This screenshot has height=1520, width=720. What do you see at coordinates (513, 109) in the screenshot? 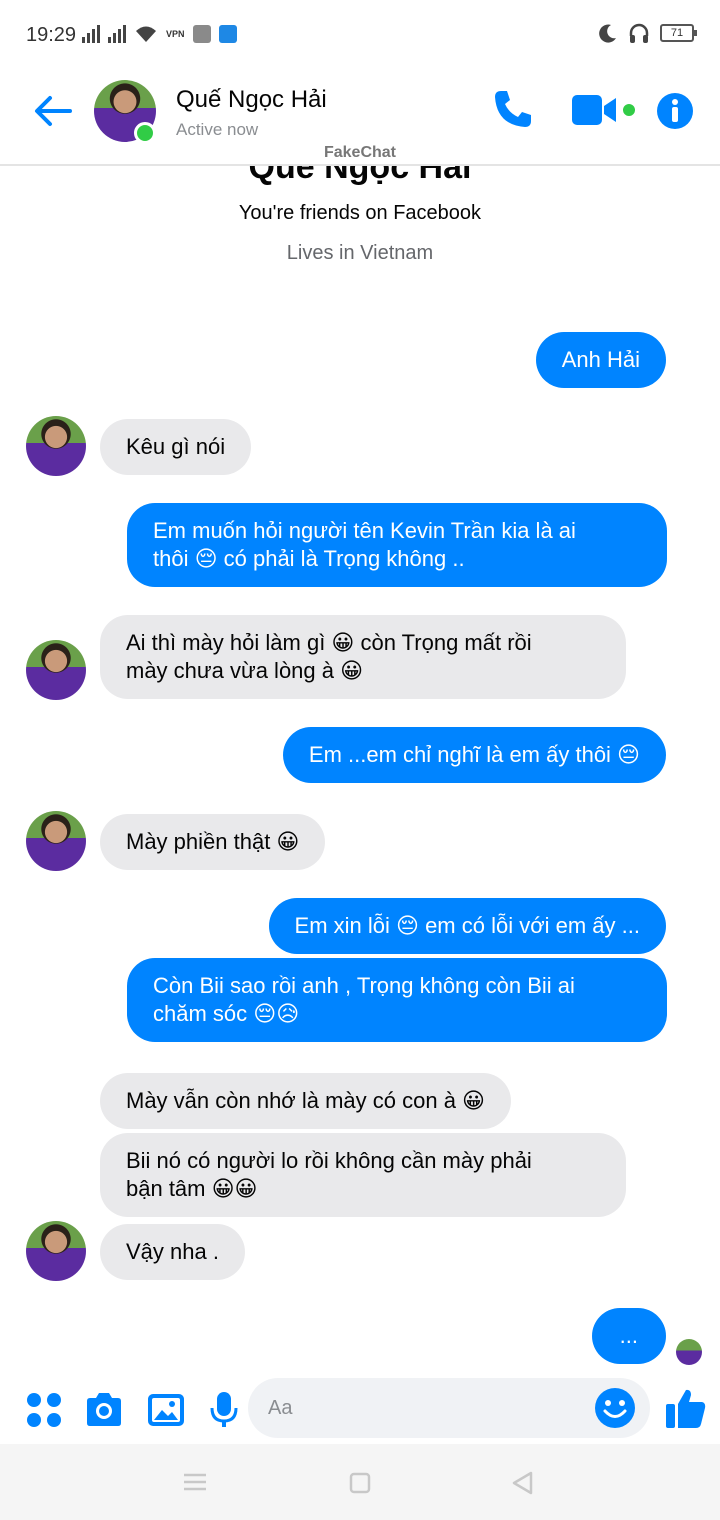
I see `phone-call-icon` at bounding box center [513, 109].